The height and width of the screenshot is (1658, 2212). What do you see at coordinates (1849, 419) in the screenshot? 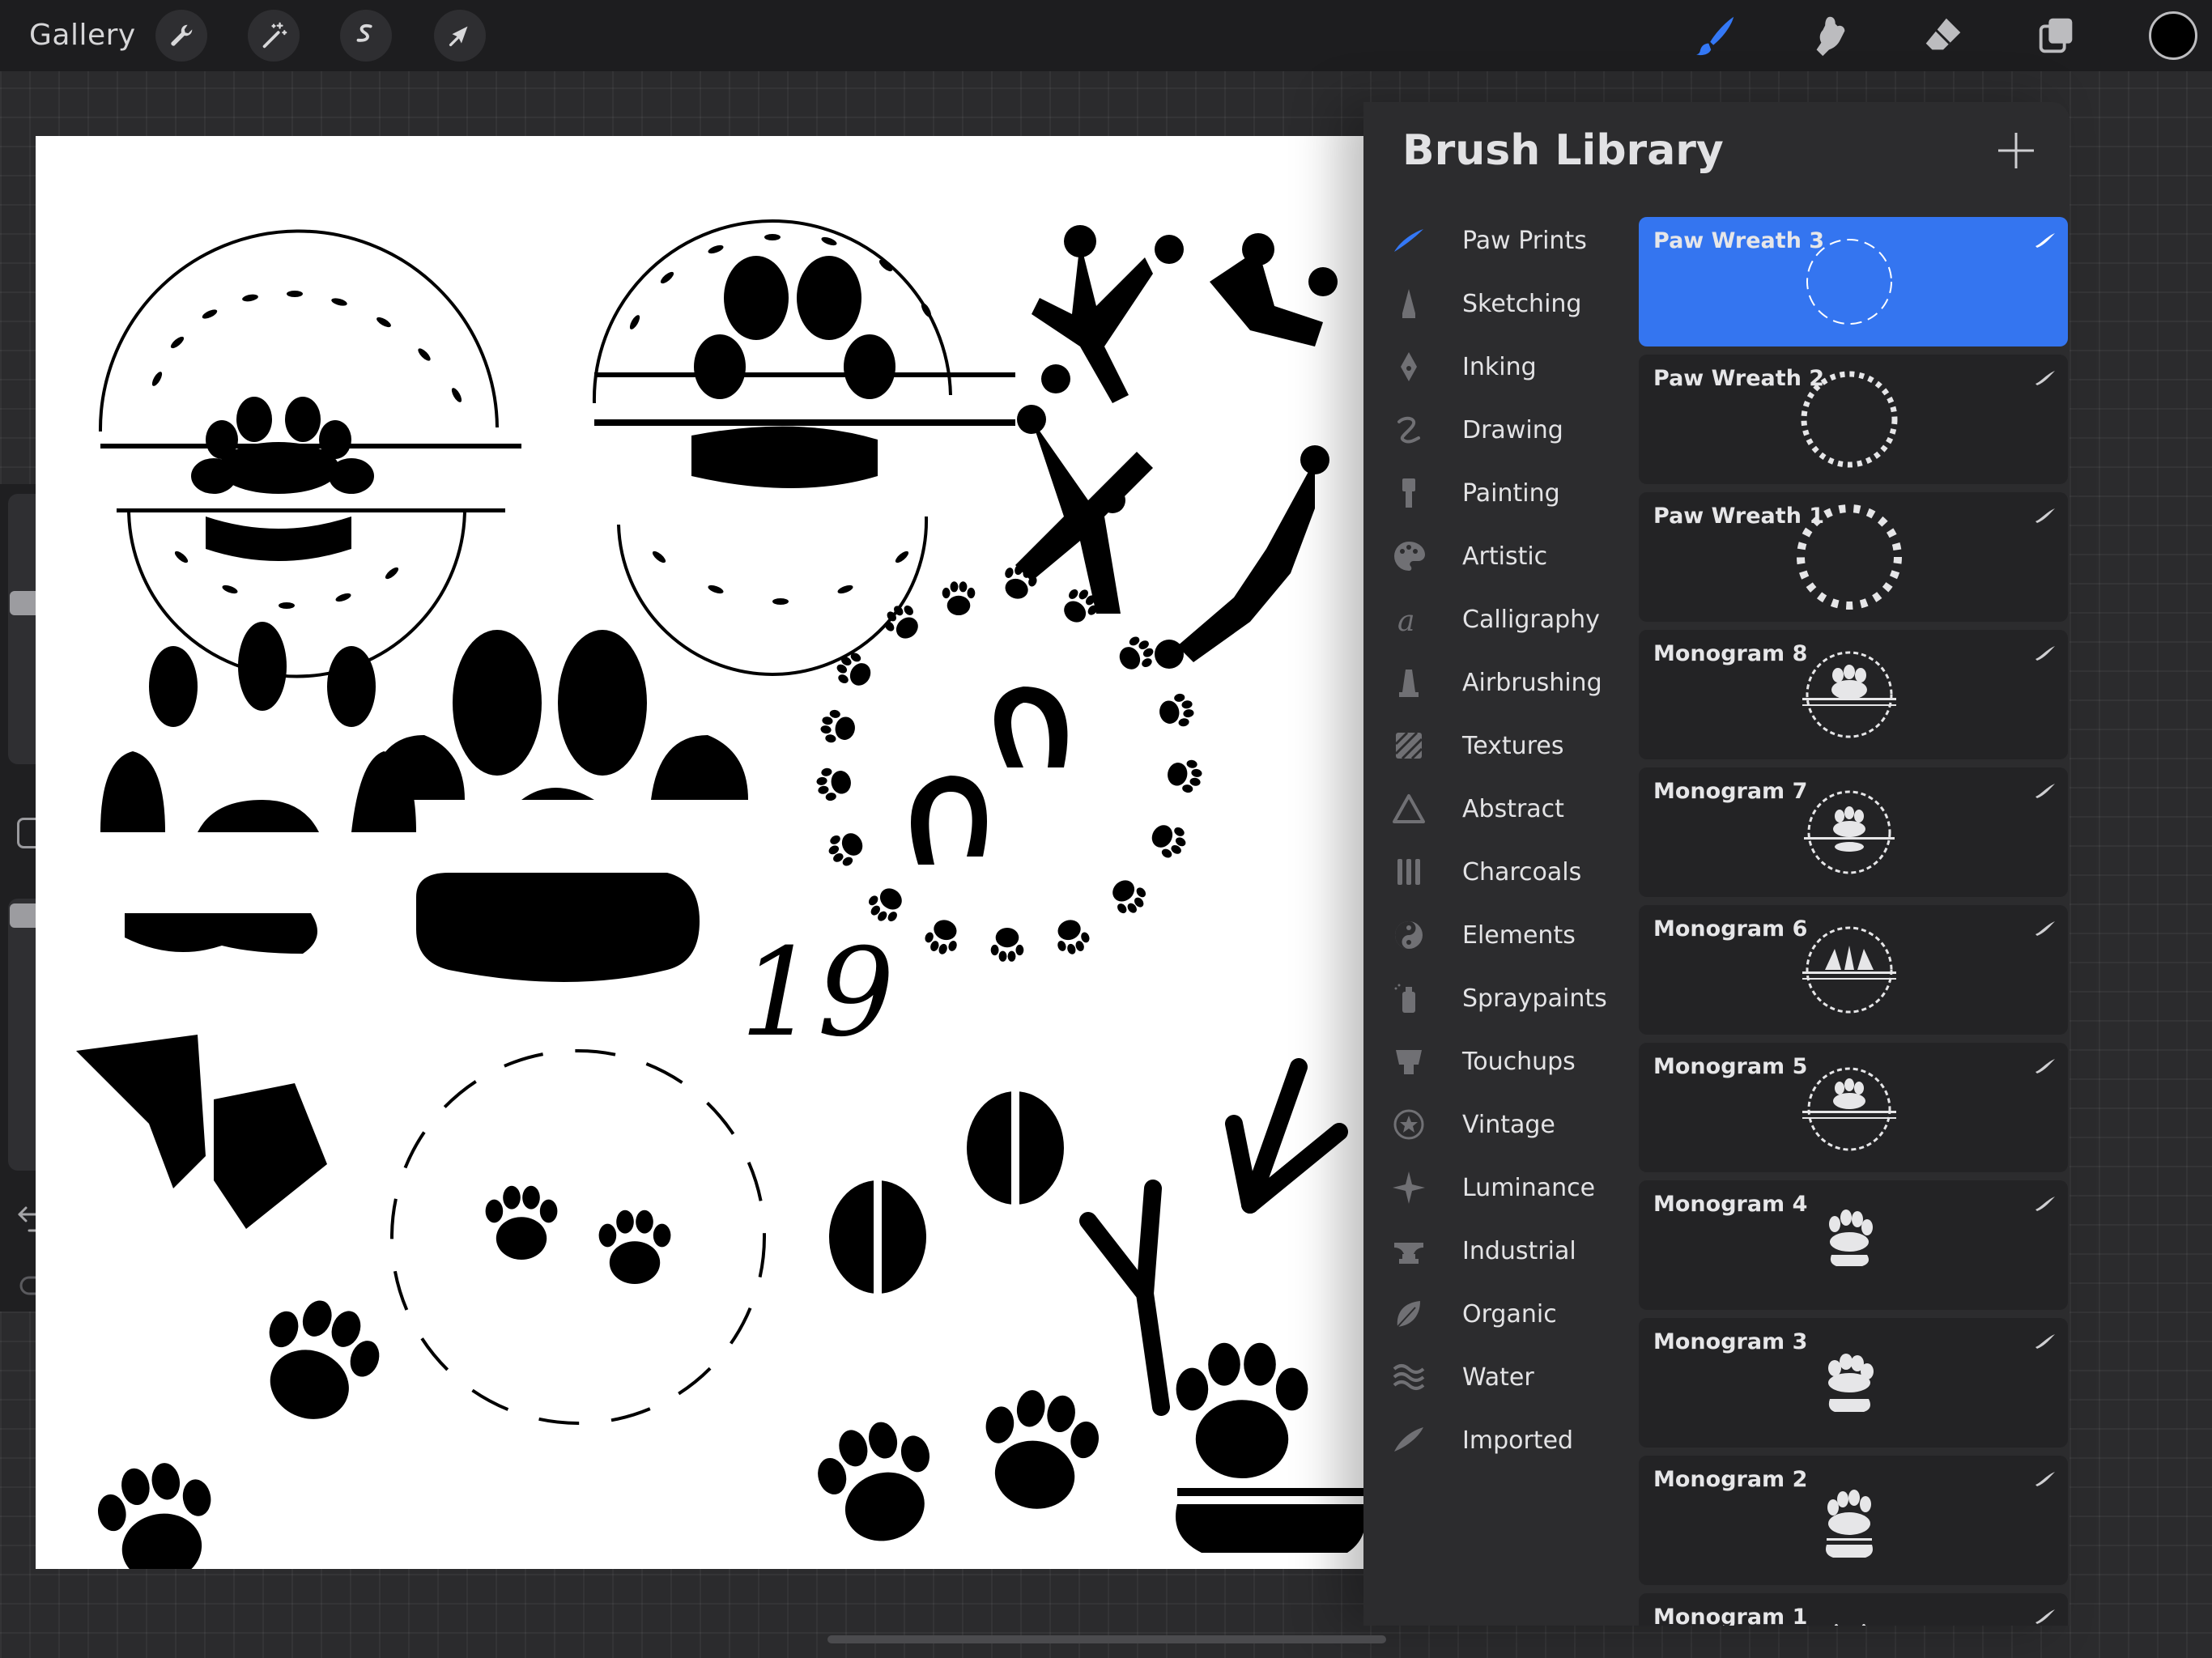
I see `dot-wreath-preview` at bounding box center [1849, 419].